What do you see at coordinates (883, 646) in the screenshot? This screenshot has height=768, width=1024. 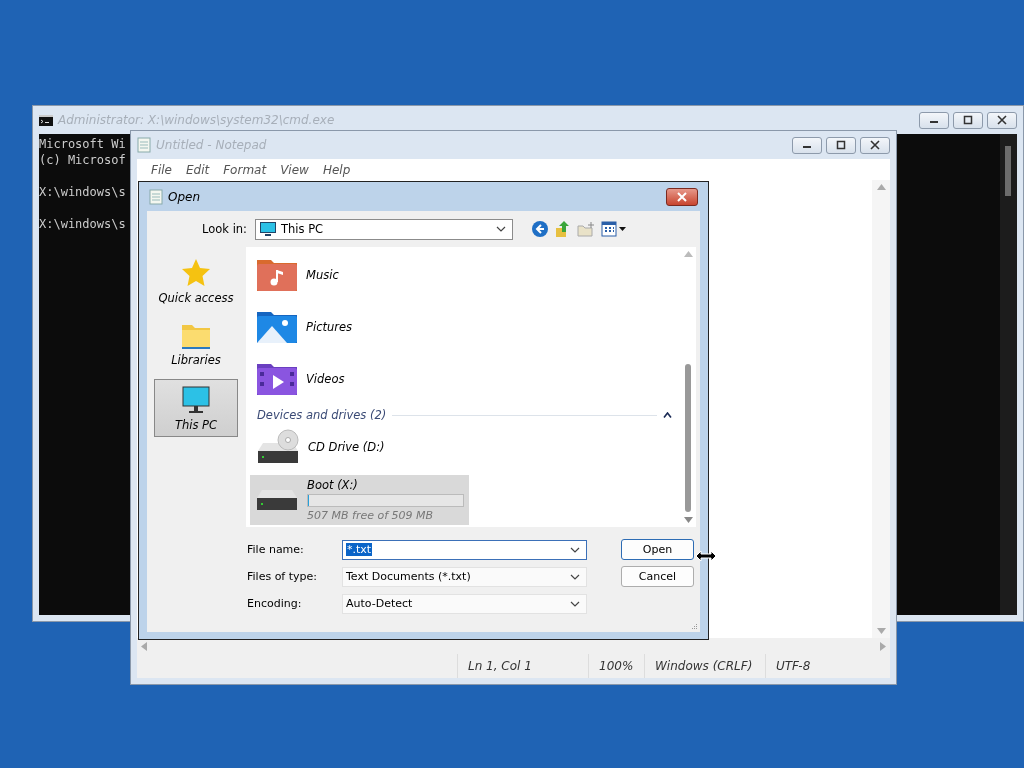 I see `scroll-right-icon` at bounding box center [883, 646].